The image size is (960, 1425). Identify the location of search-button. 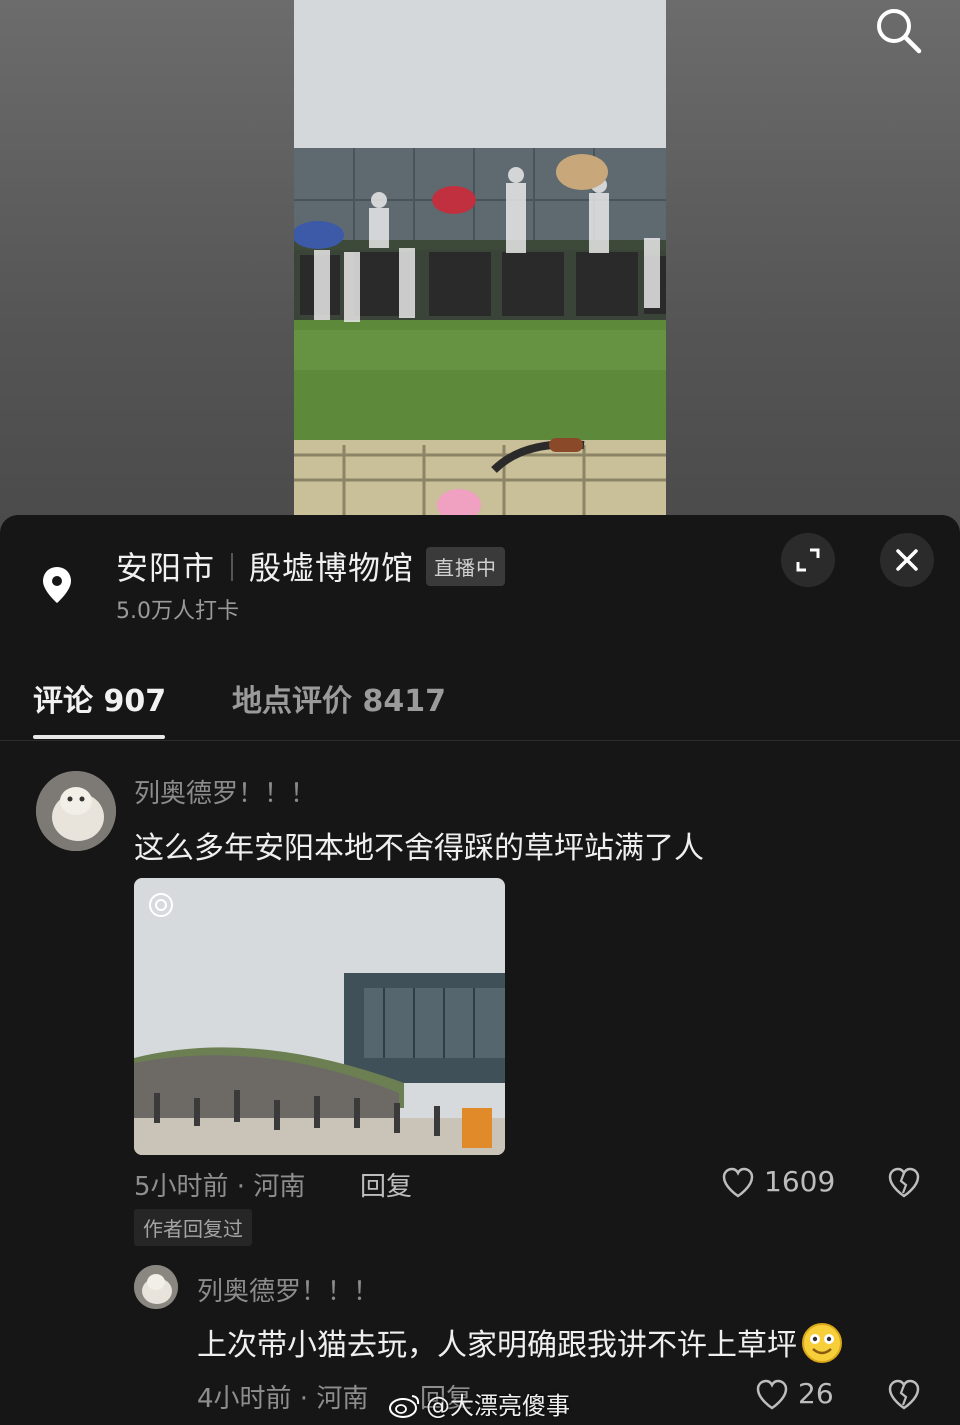
(898, 30).